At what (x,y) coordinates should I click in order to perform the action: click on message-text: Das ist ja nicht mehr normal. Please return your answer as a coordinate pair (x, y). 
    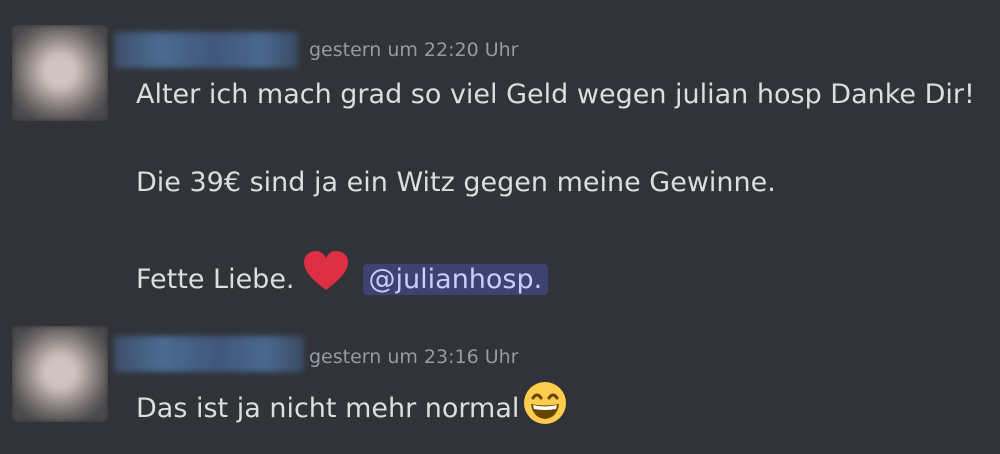
    Looking at the image, I should click on (328, 408).